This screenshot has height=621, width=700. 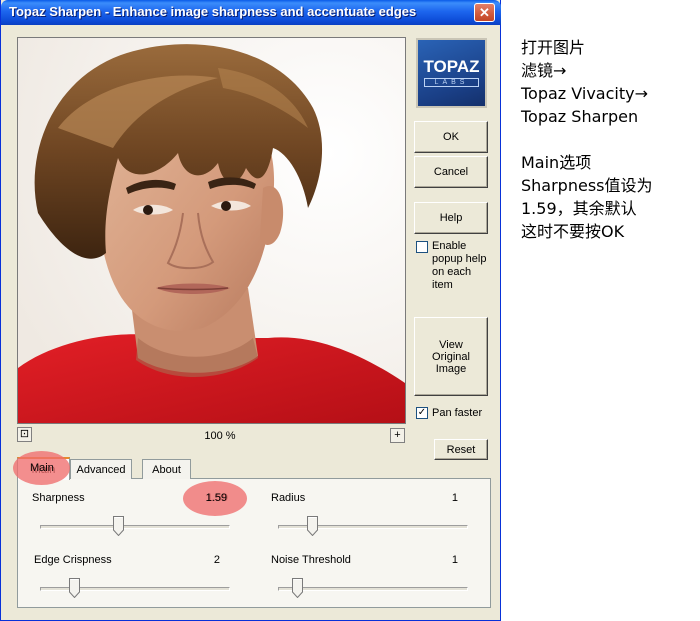 What do you see at coordinates (451, 82) in the screenshot?
I see `logo-subtext: LABS` at bounding box center [451, 82].